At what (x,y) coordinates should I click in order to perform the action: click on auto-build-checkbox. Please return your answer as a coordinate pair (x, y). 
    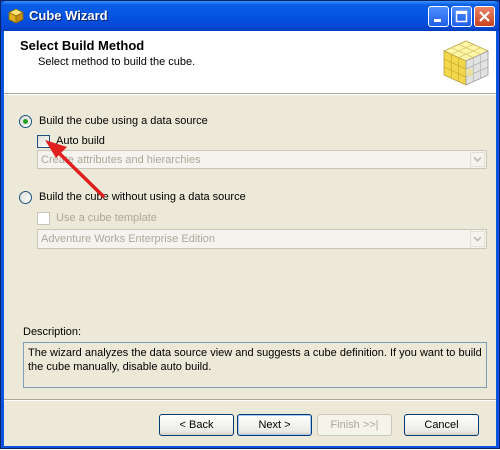
    Looking at the image, I should click on (43, 141).